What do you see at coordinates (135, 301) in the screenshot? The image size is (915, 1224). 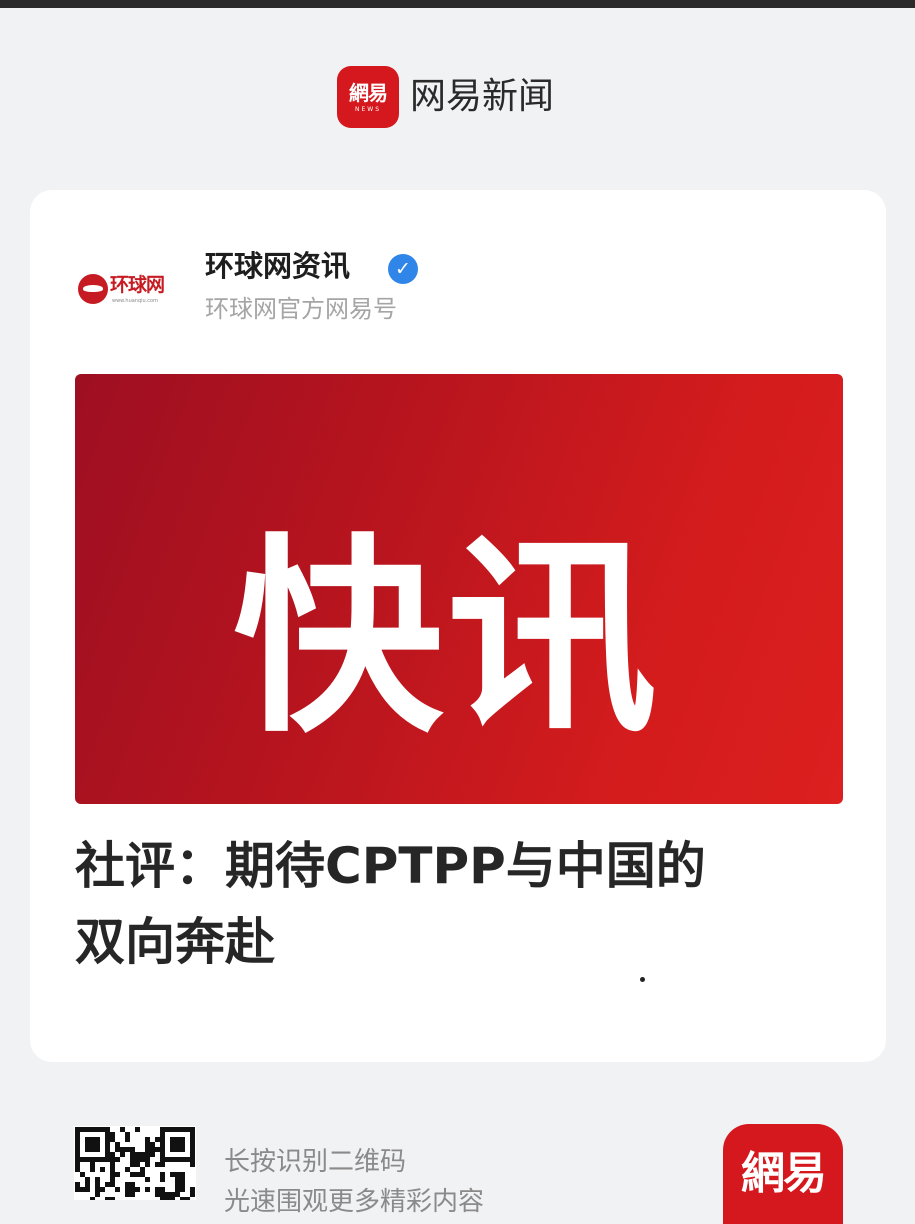 I see `huanqiu-logo-url: www.huanqiu.com` at bounding box center [135, 301].